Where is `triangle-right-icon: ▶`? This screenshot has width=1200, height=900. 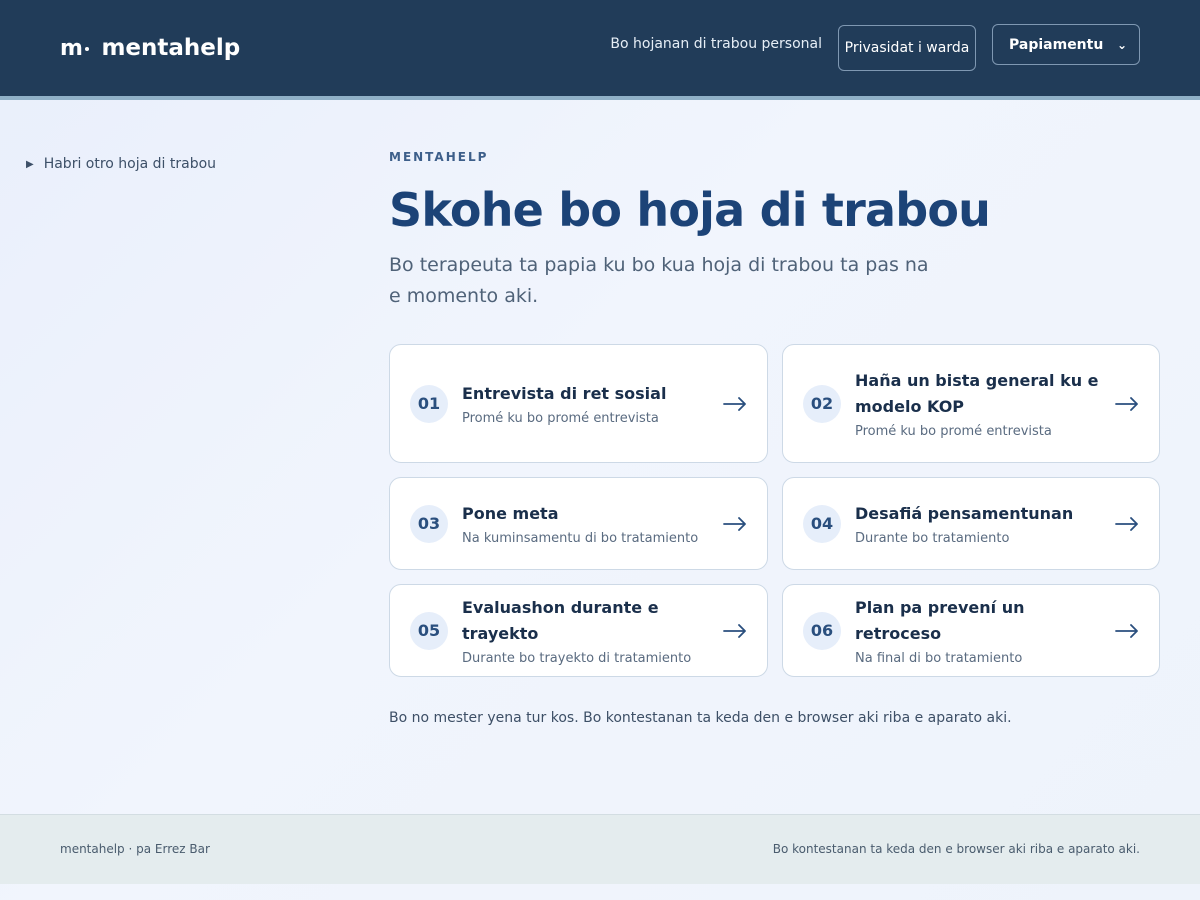
triangle-right-icon: ▶ is located at coordinates (30, 164).